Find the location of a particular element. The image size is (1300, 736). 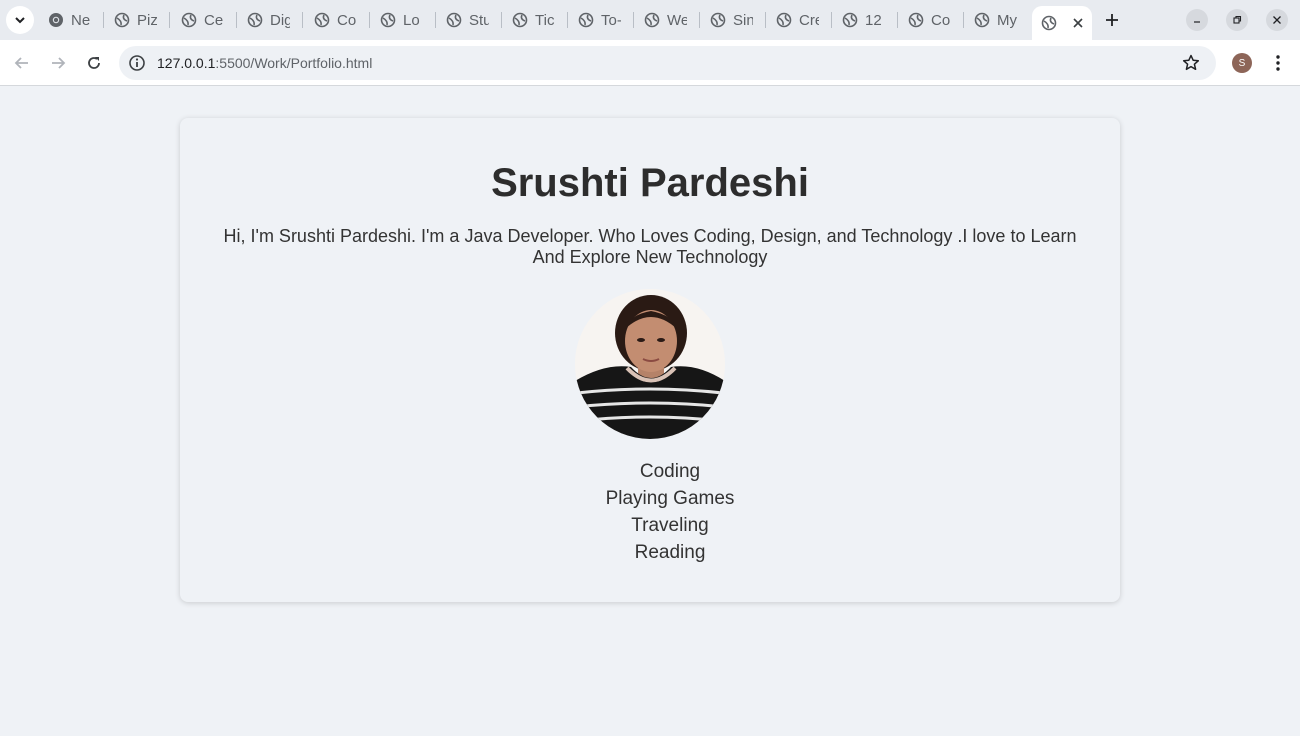

tab: Dig is located at coordinates (271, 20).